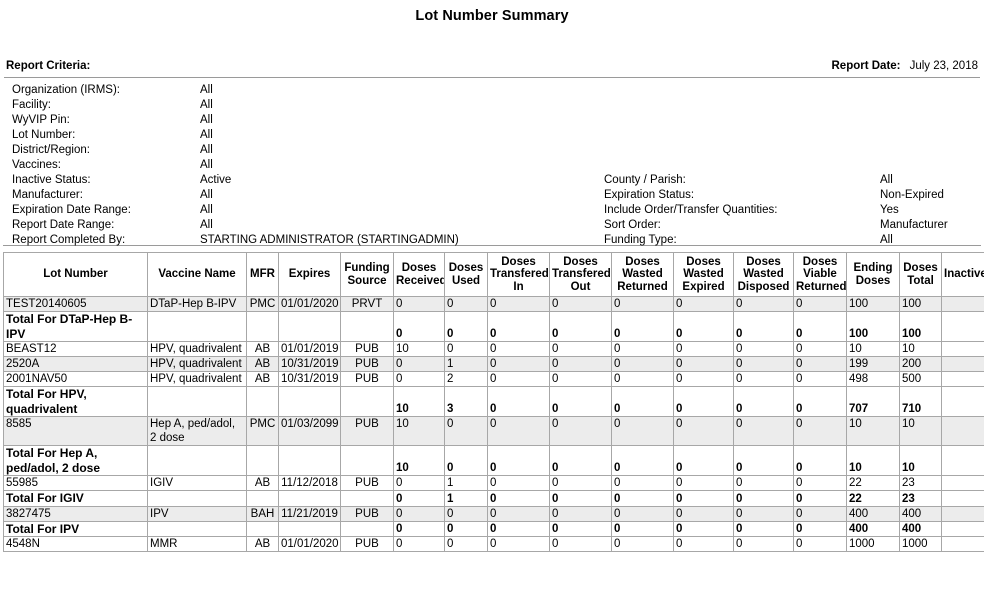 This screenshot has width=984, height=591. Describe the element at coordinates (309, 274) in the screenshot. I see `column-header-expires: Expires` at that location.